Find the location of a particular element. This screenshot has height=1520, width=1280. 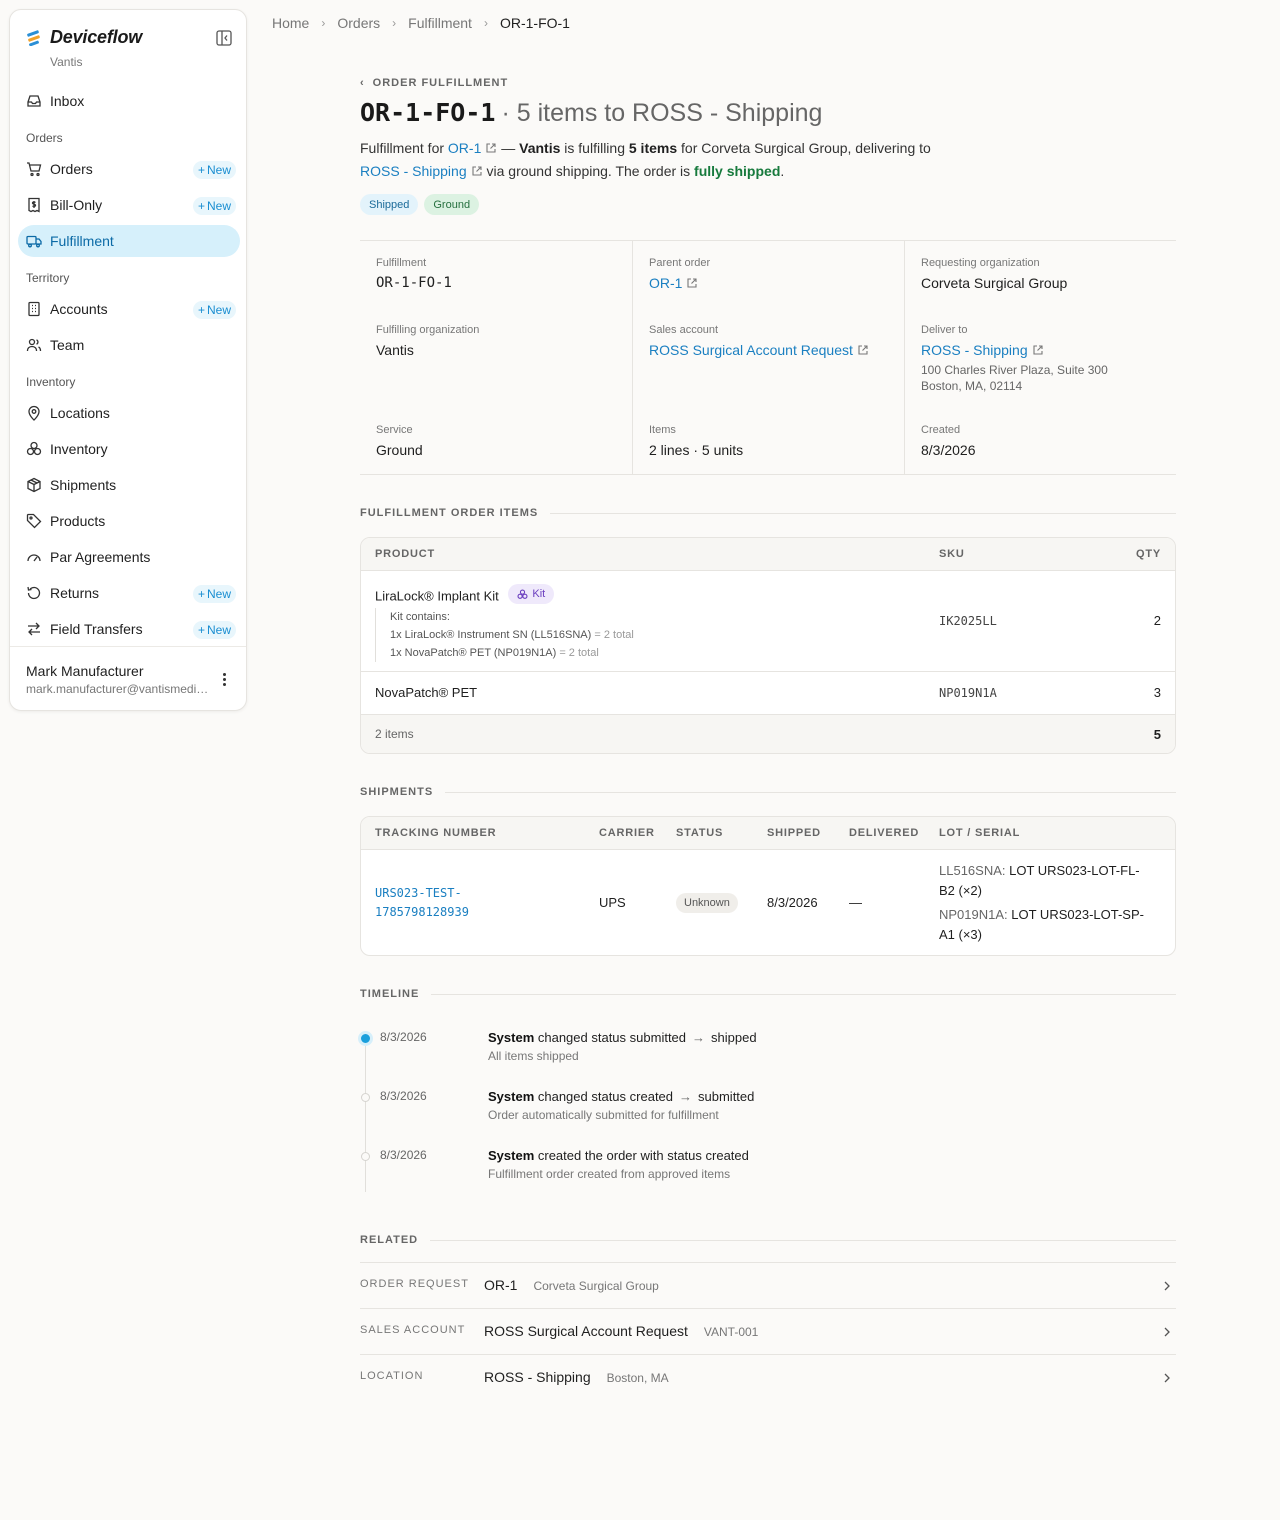

column-header-qty: QTY is located at coordinates (1148, 554).